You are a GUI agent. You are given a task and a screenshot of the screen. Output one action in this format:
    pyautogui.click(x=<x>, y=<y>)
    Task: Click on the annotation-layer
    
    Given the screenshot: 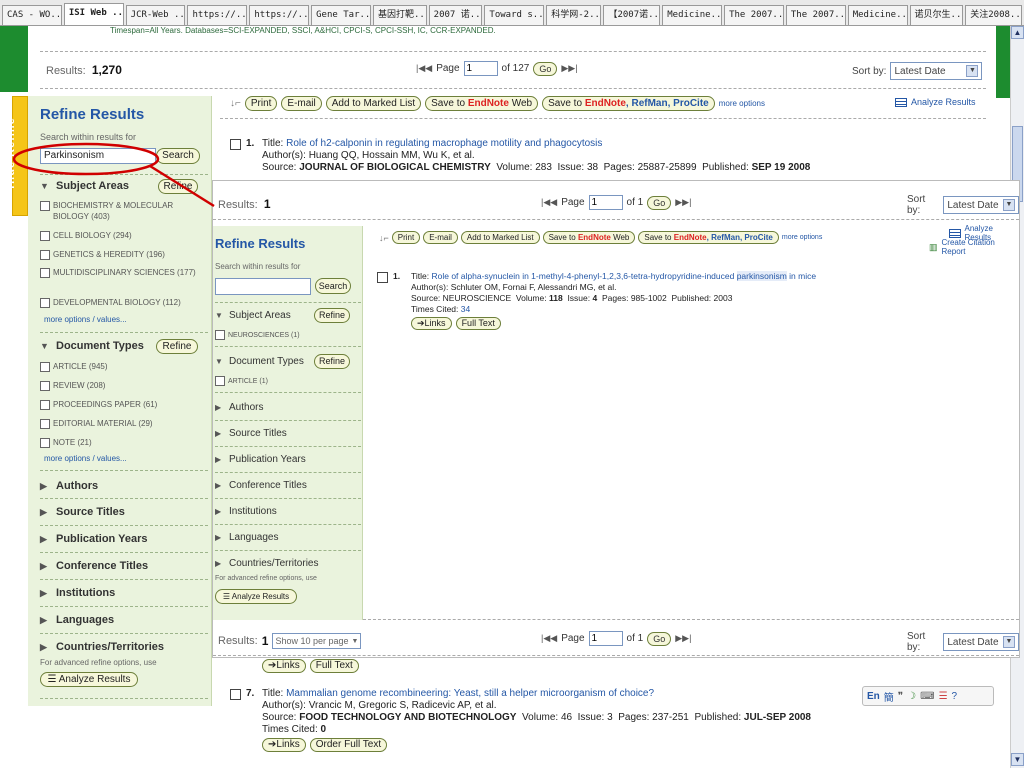 What is the action you would take?
    pyautogui.click(x=113, y=175)
    